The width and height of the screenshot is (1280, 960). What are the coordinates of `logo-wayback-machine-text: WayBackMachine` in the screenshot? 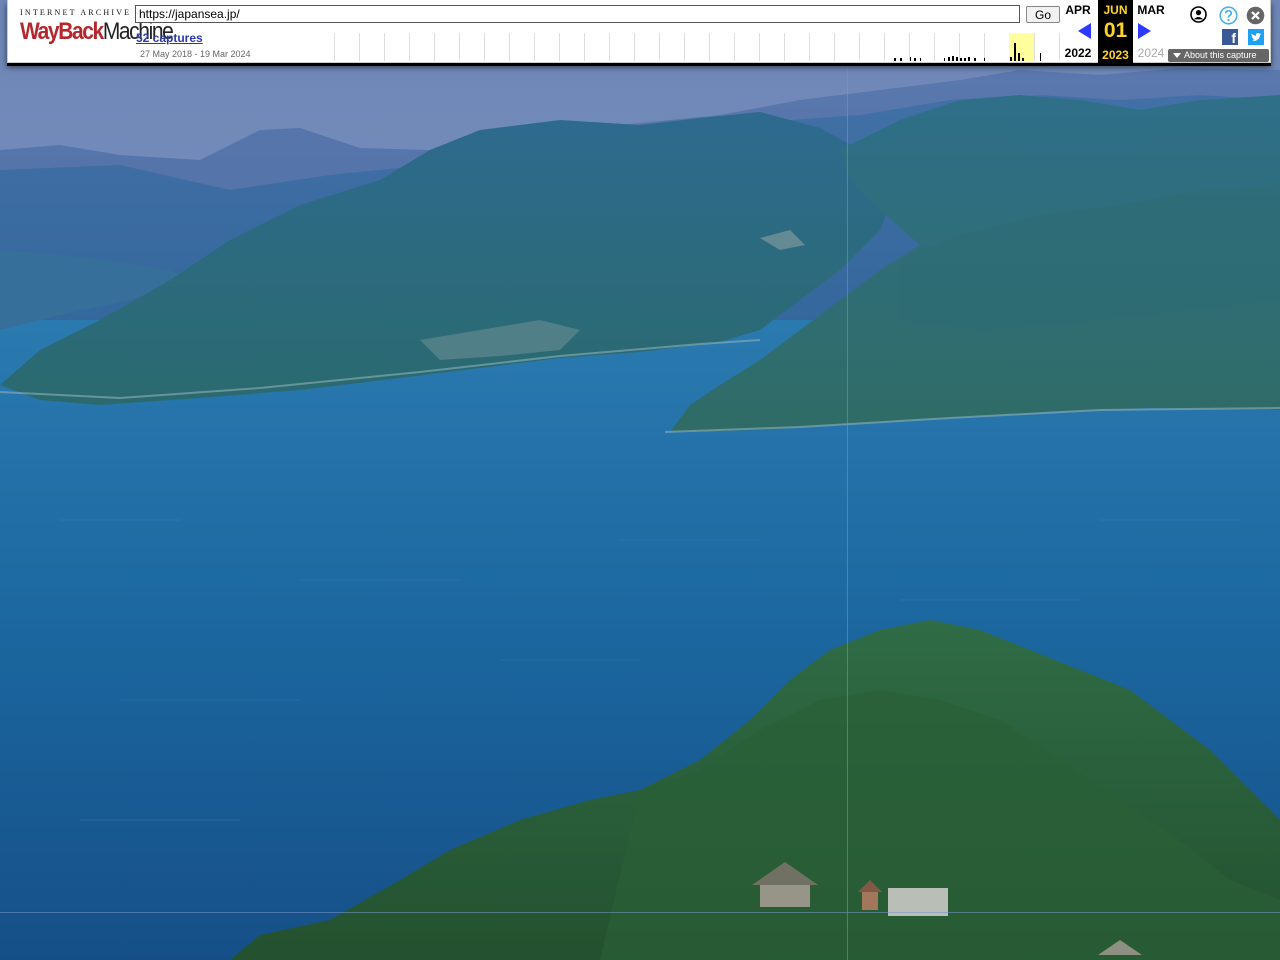 It's located at (97, 32).